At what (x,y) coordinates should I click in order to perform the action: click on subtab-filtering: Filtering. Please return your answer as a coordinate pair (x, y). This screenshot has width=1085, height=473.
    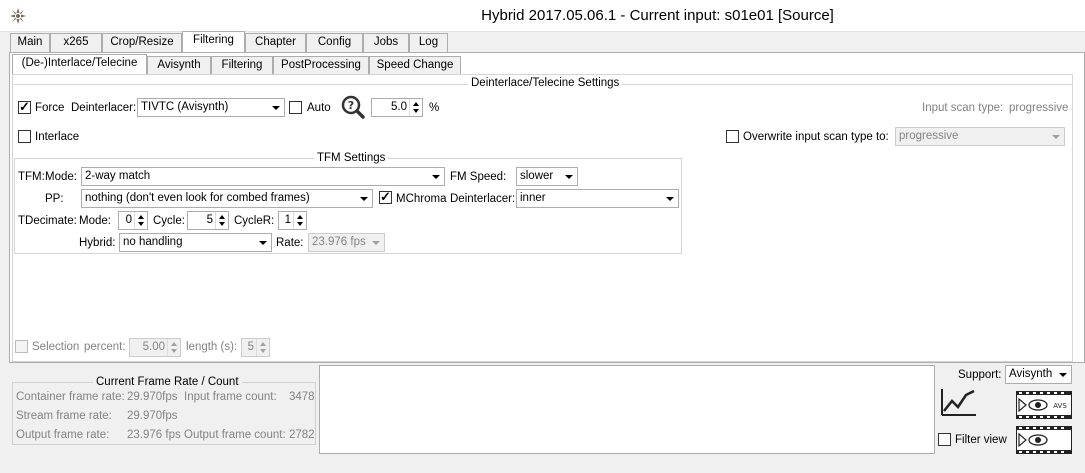
    Looking at the image, I should click on (242, 65).